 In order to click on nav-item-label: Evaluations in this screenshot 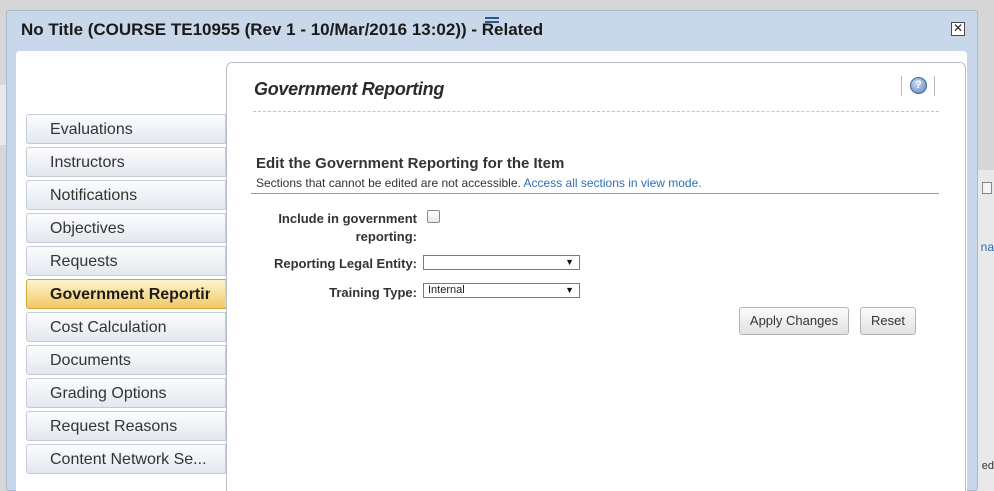, I will do `click(91, 129)`.